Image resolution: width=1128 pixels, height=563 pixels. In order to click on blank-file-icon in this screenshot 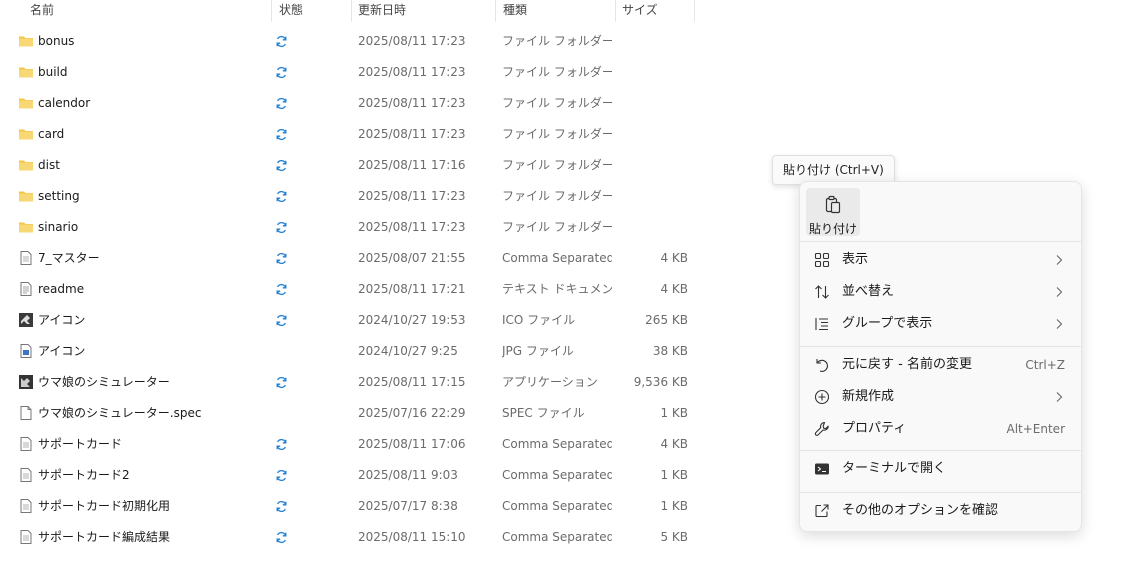, I will do `click(26, 413)`.